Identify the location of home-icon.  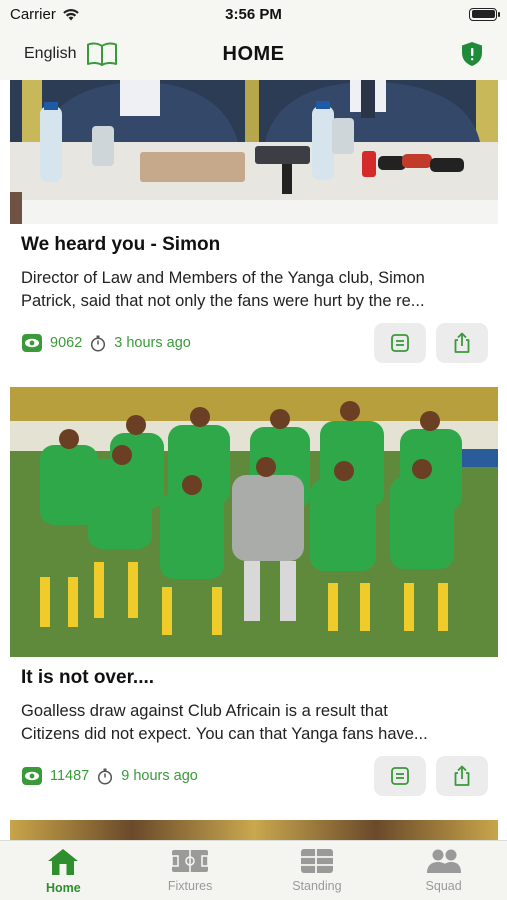
(63, 862).